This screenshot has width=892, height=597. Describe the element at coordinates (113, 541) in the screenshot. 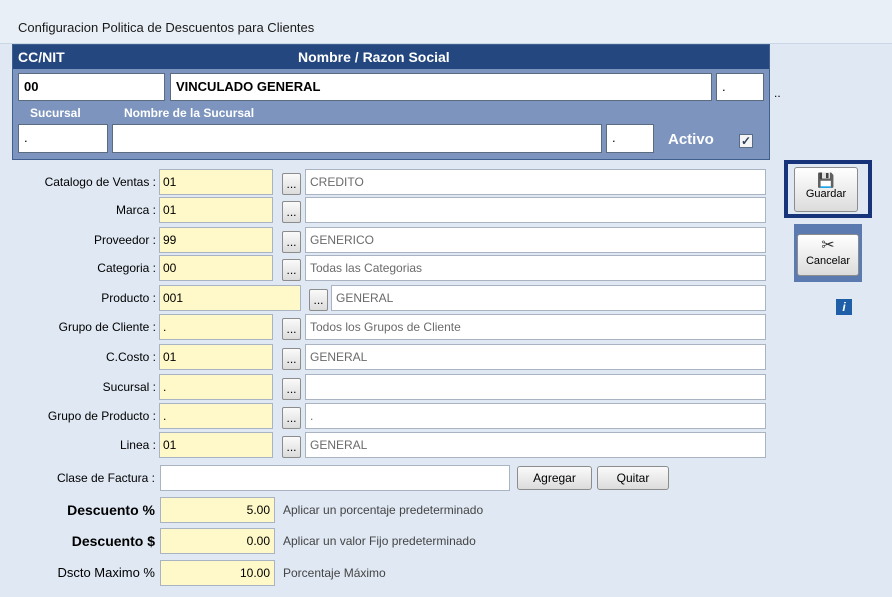

I see `discount-label: Descuento $` at that location.